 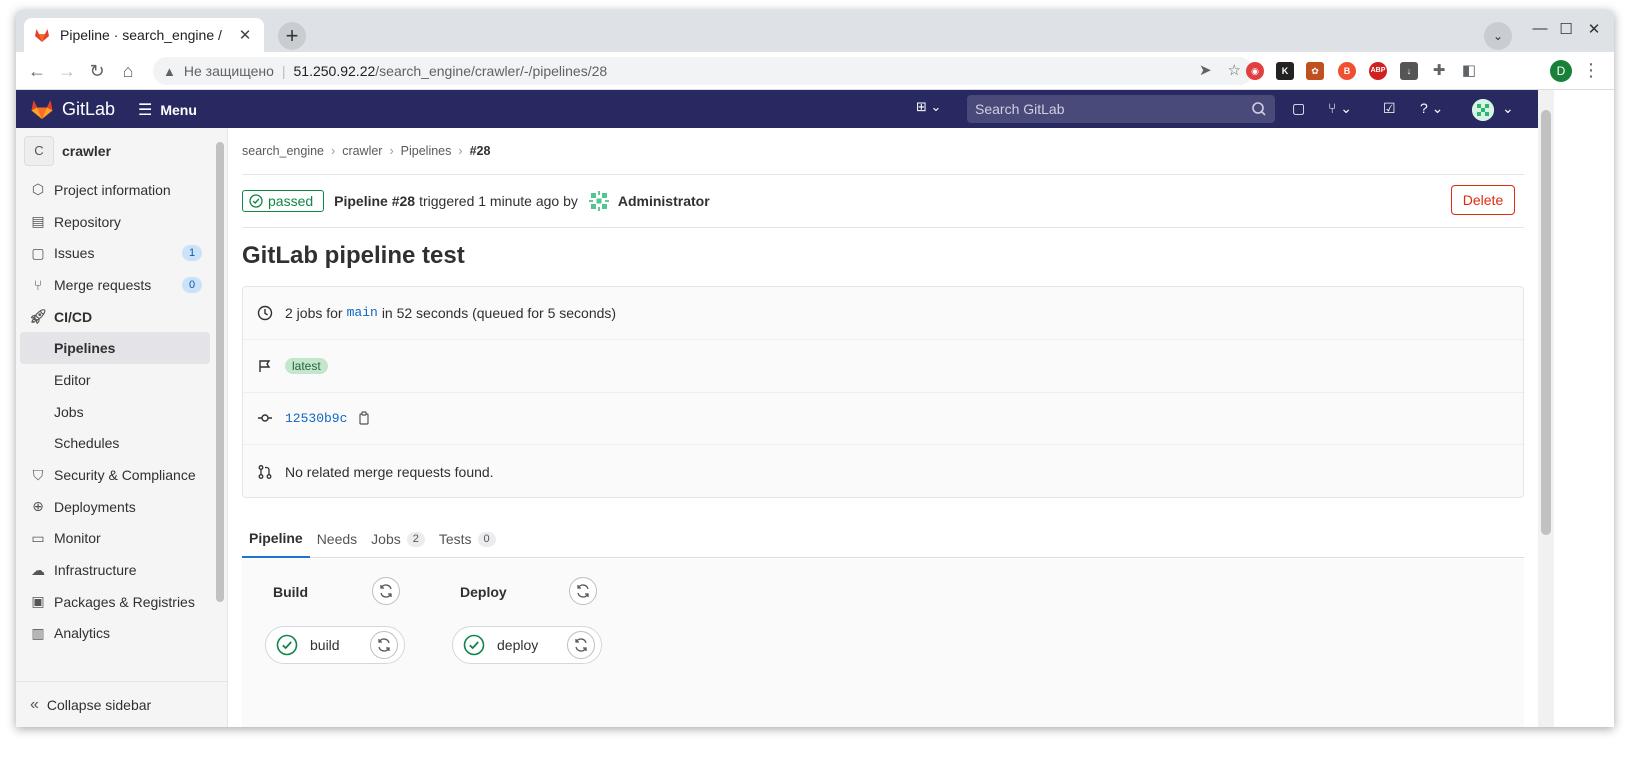 I want to click on sidebar-item-cicd: 🚀︎ CI/CD, so click(x=115, y=317).